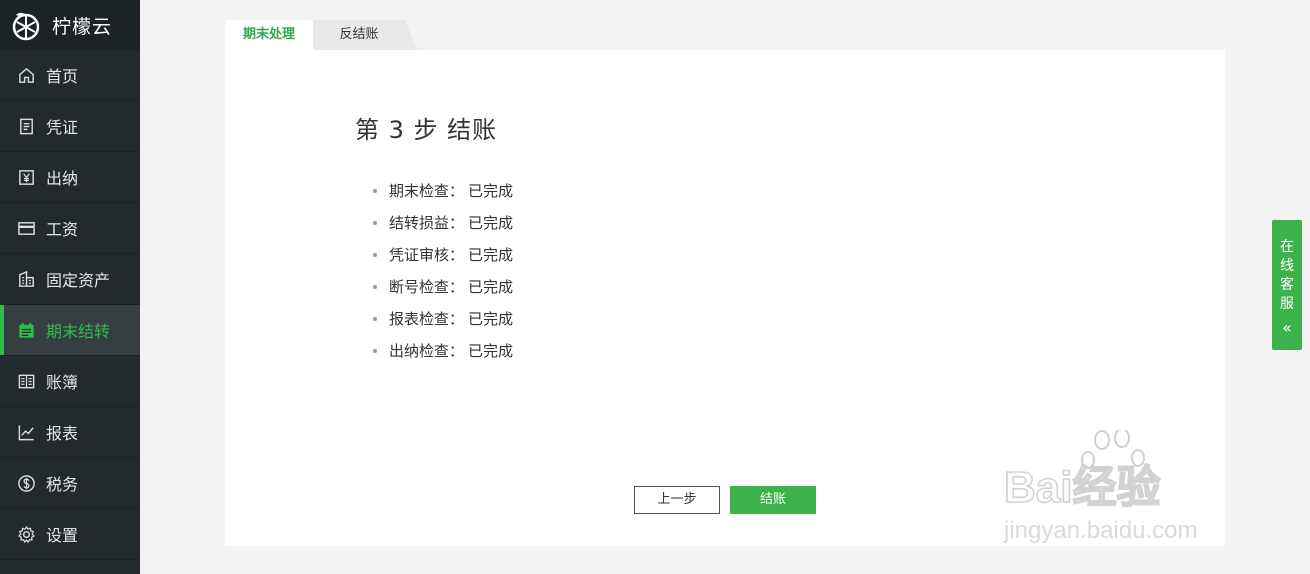 This screenshot has width=1310, height=574. Describe the element at coordinates (427, 223) in the screenshot. I see `check-label: 结转损益：` at that location.